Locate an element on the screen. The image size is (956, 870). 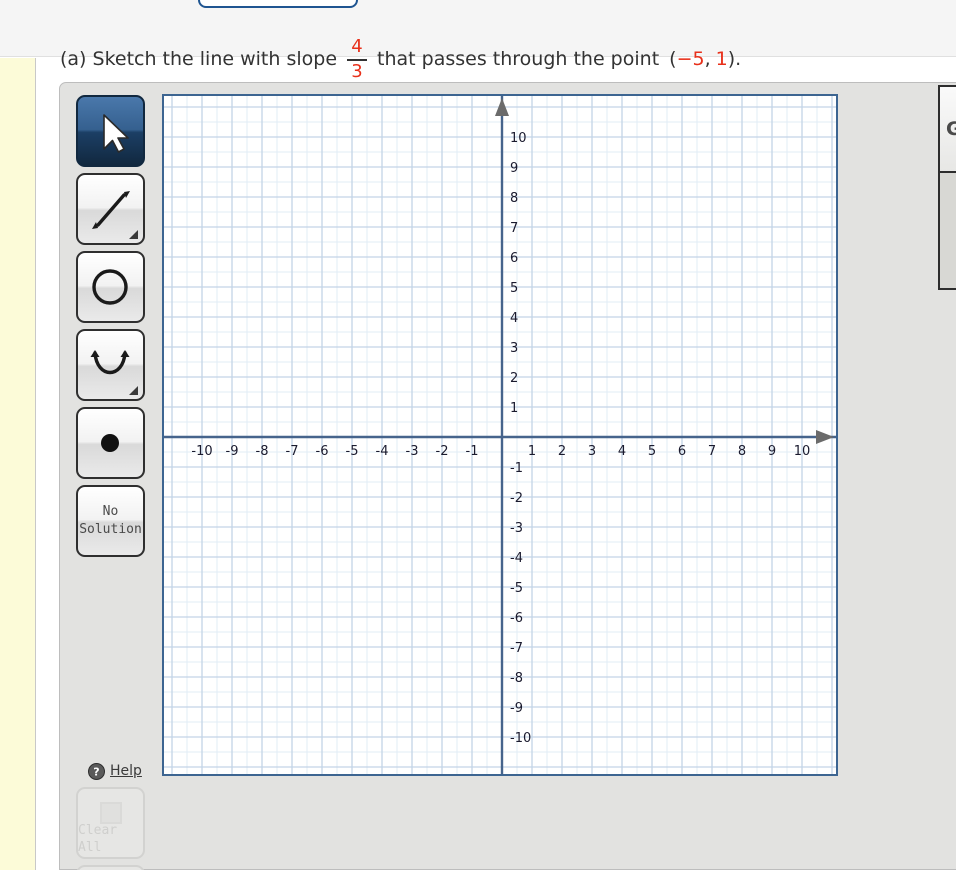
clear-all-button: Clear All is located at coordinates (110, 823).